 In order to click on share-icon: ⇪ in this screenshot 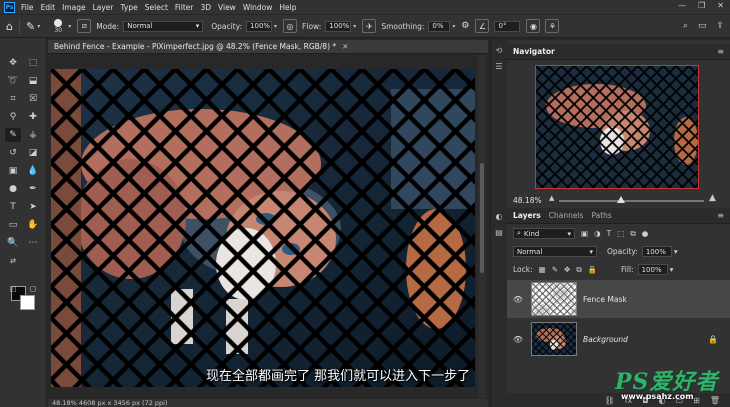, I will do `click(720, 26)`.